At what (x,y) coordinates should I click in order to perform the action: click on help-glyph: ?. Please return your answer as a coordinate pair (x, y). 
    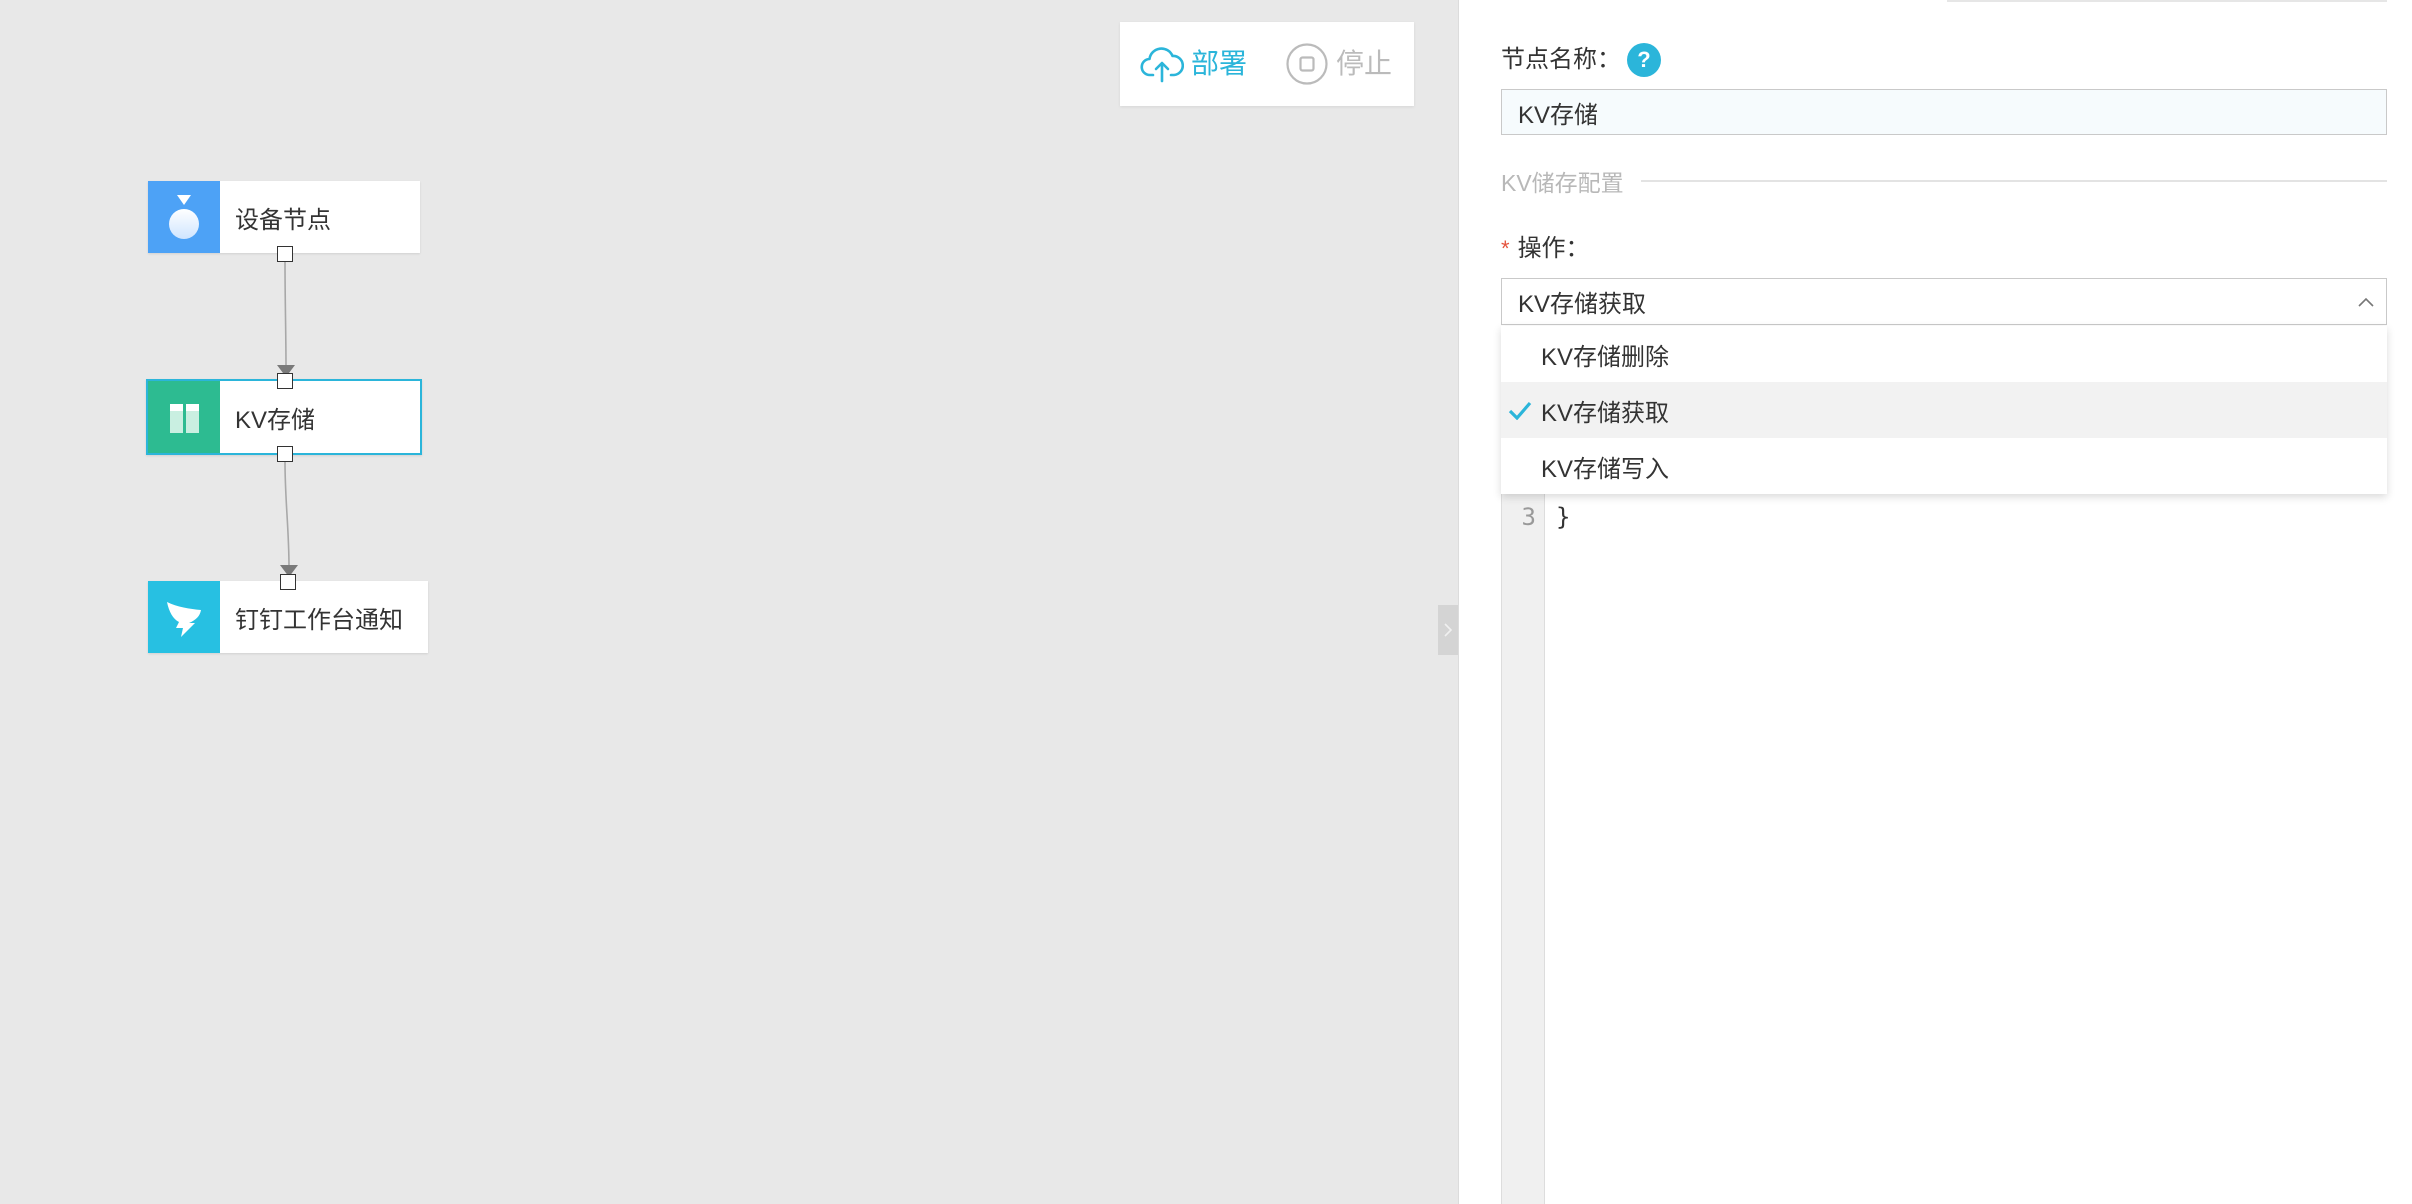
    Looking at the image, I should click on (1644, 59).